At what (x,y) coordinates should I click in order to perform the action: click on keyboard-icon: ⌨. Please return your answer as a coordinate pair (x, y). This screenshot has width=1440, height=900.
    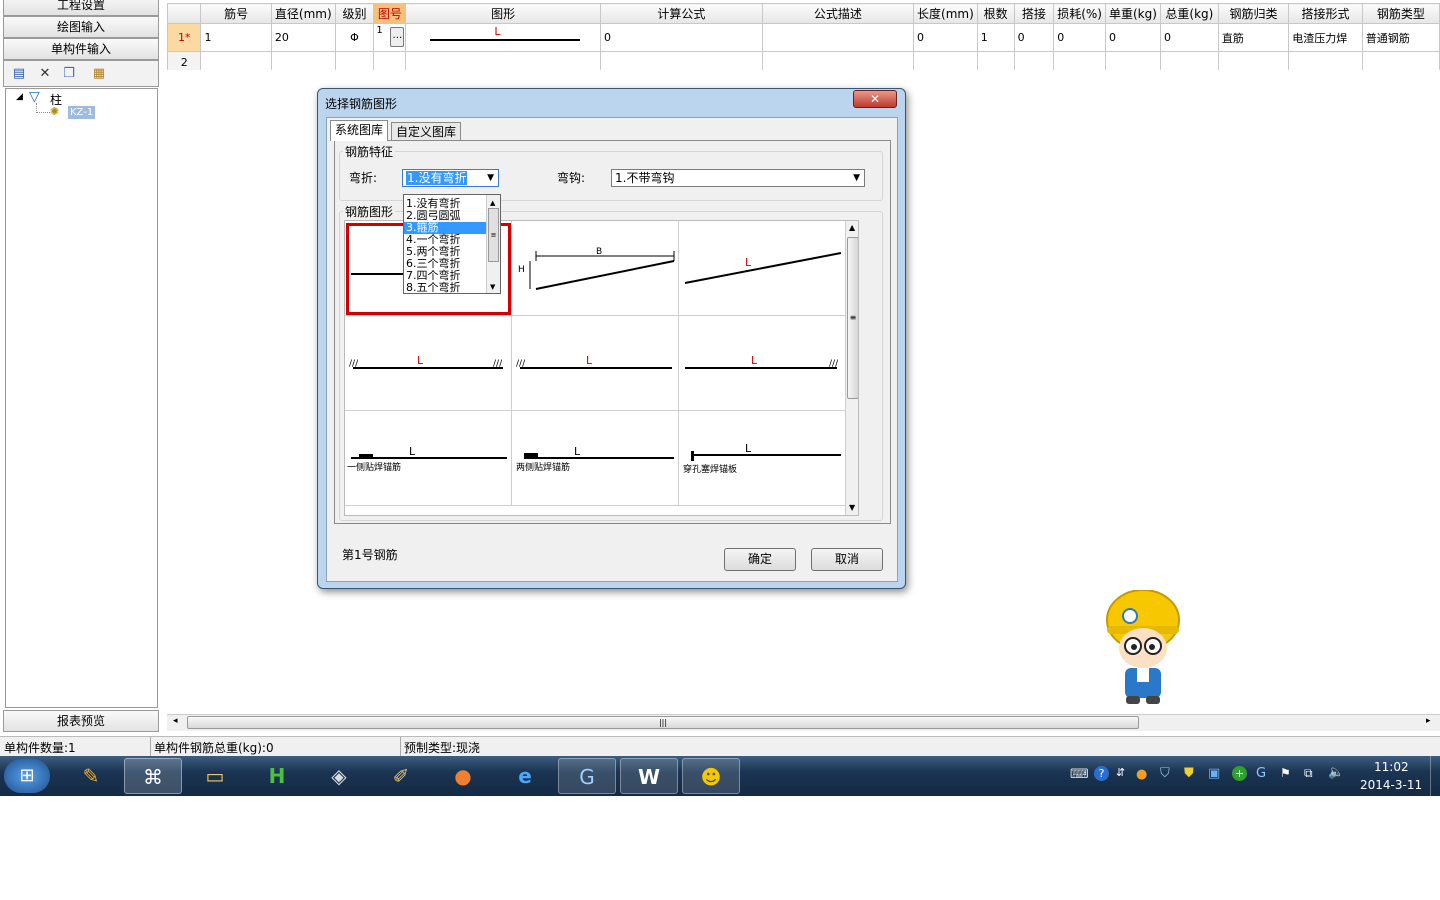
    Looking at the image, I should click on (1079, 774).